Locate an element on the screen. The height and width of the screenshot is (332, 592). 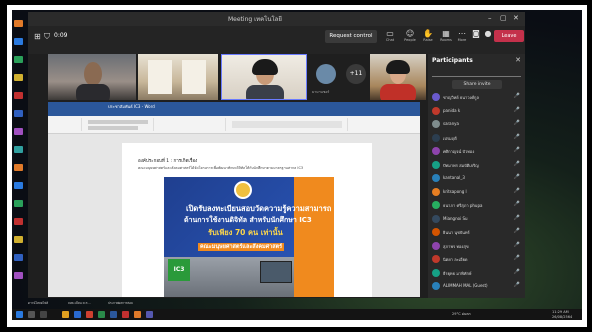
participant-row: ชาญวิทย์ ธนาวงศ์กูล 🎤 is located at coordinates (476, 97).